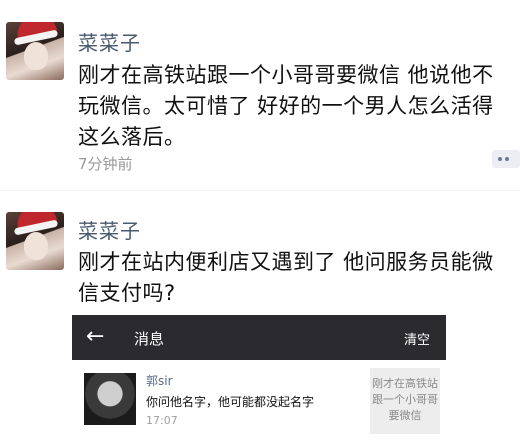 Image resolution: width=520 pixels, height=443 pixels. Describe the element at coordinates (109, 229) in the screenshot. I see `post-2-nickname: 菜菜子` at that location.